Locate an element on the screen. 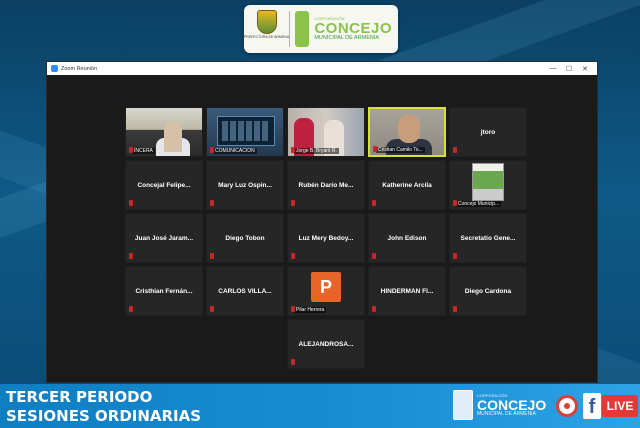  participant-name: Pilar Herrera is located at coordinates (310, 310).